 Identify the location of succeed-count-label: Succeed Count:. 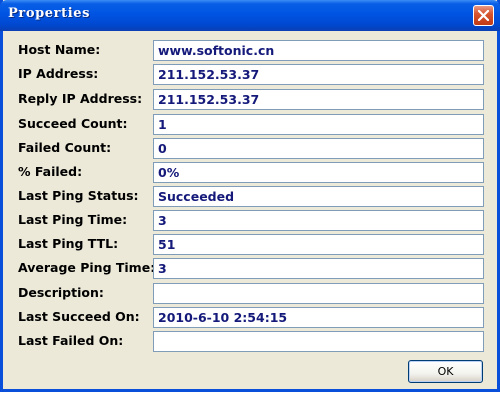
(73, 123).